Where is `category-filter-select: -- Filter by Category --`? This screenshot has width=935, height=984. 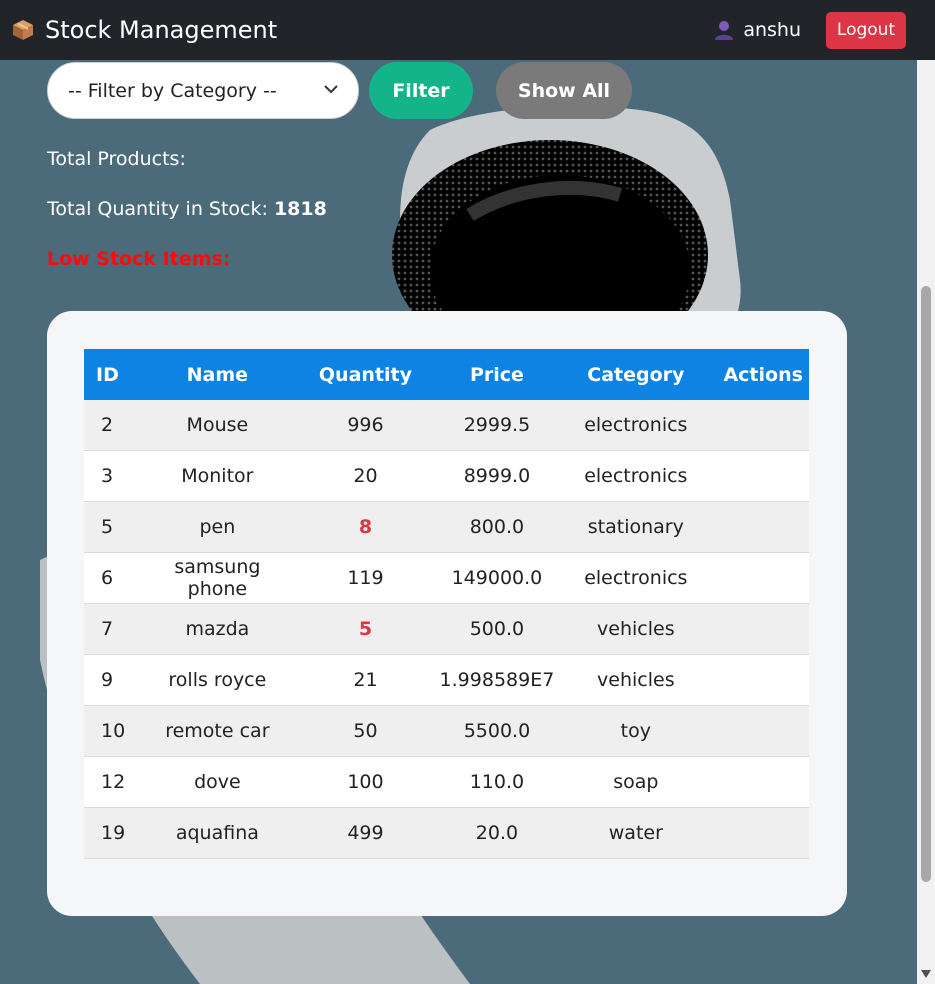
category-filter-select: -- Filter by Category -- is located at coordinates (203, 90).